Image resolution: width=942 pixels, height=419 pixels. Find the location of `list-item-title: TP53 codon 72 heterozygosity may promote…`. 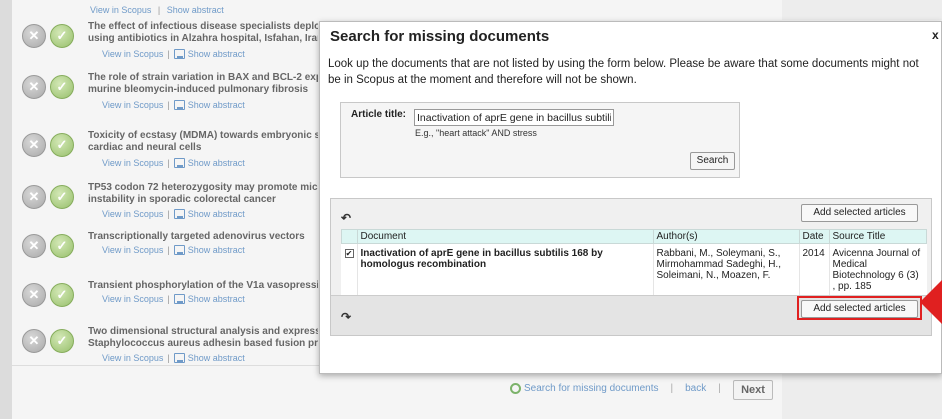

list-item-title: TP53 codon 72 heterozygosity may promote… is located at coordinates (203, 193).